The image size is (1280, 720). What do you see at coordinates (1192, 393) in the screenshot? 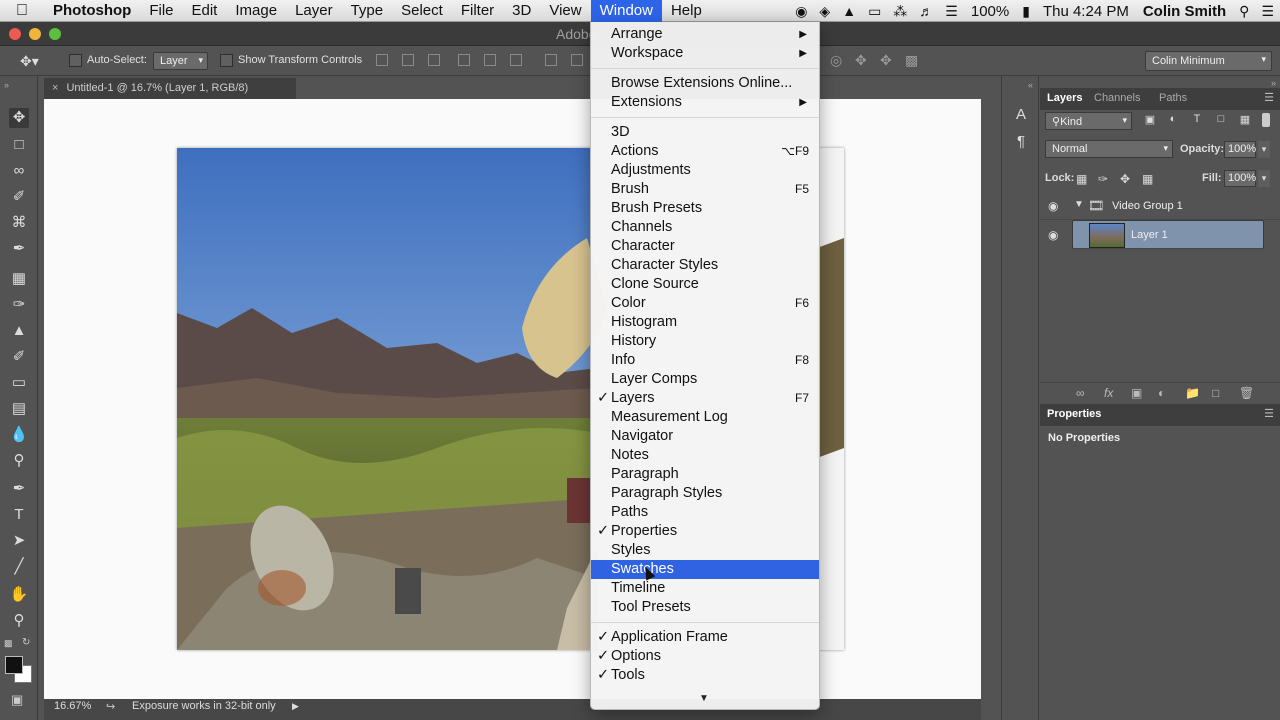
I see `new-group-icon: 📁` at bounding box center [1192, 393].